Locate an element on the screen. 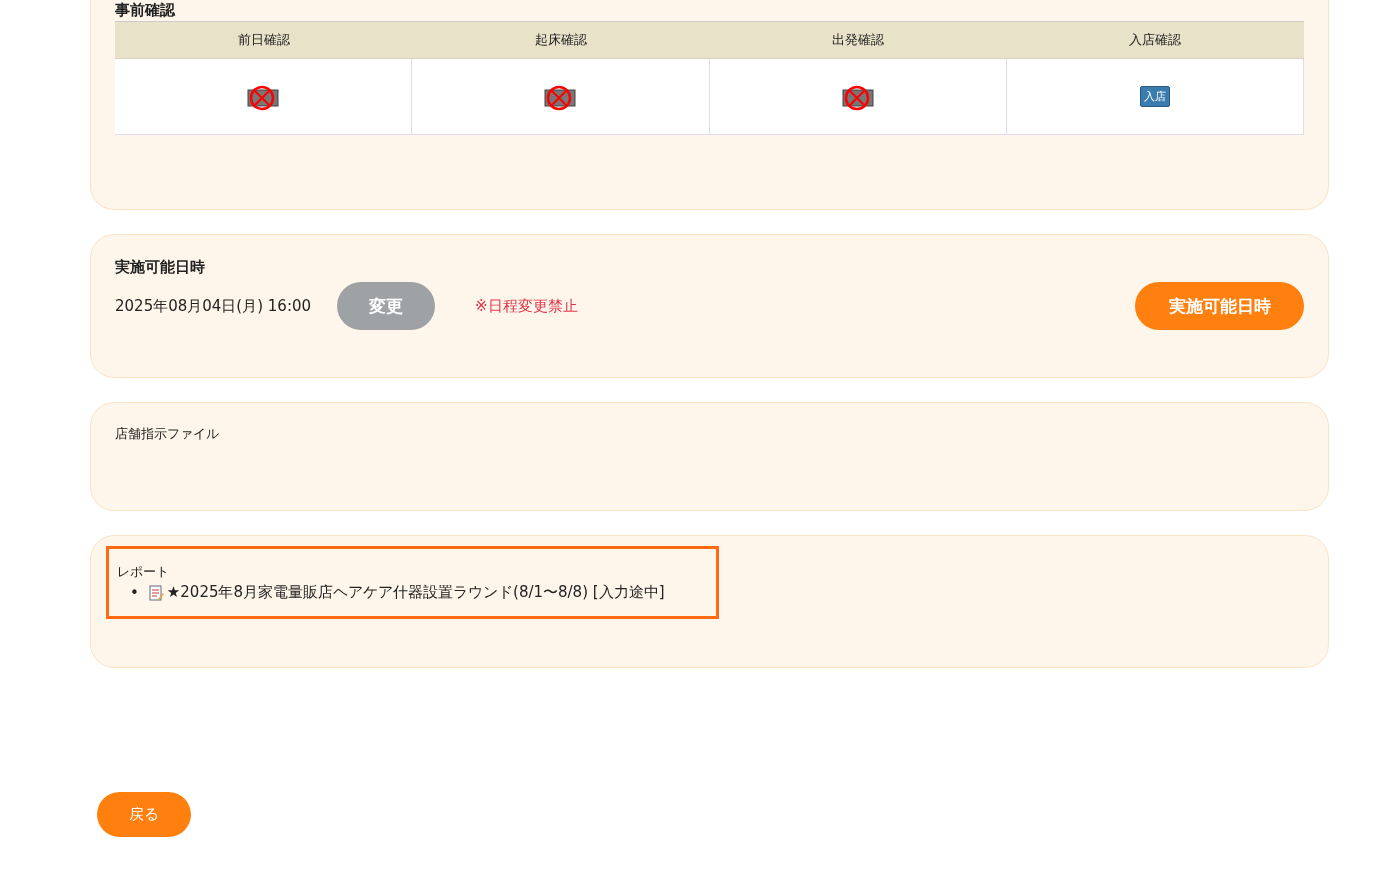 Image resolution: width=1394 pixels, height=883 pixels. status-badge: 入店 is located at coordinates (1154, 96).